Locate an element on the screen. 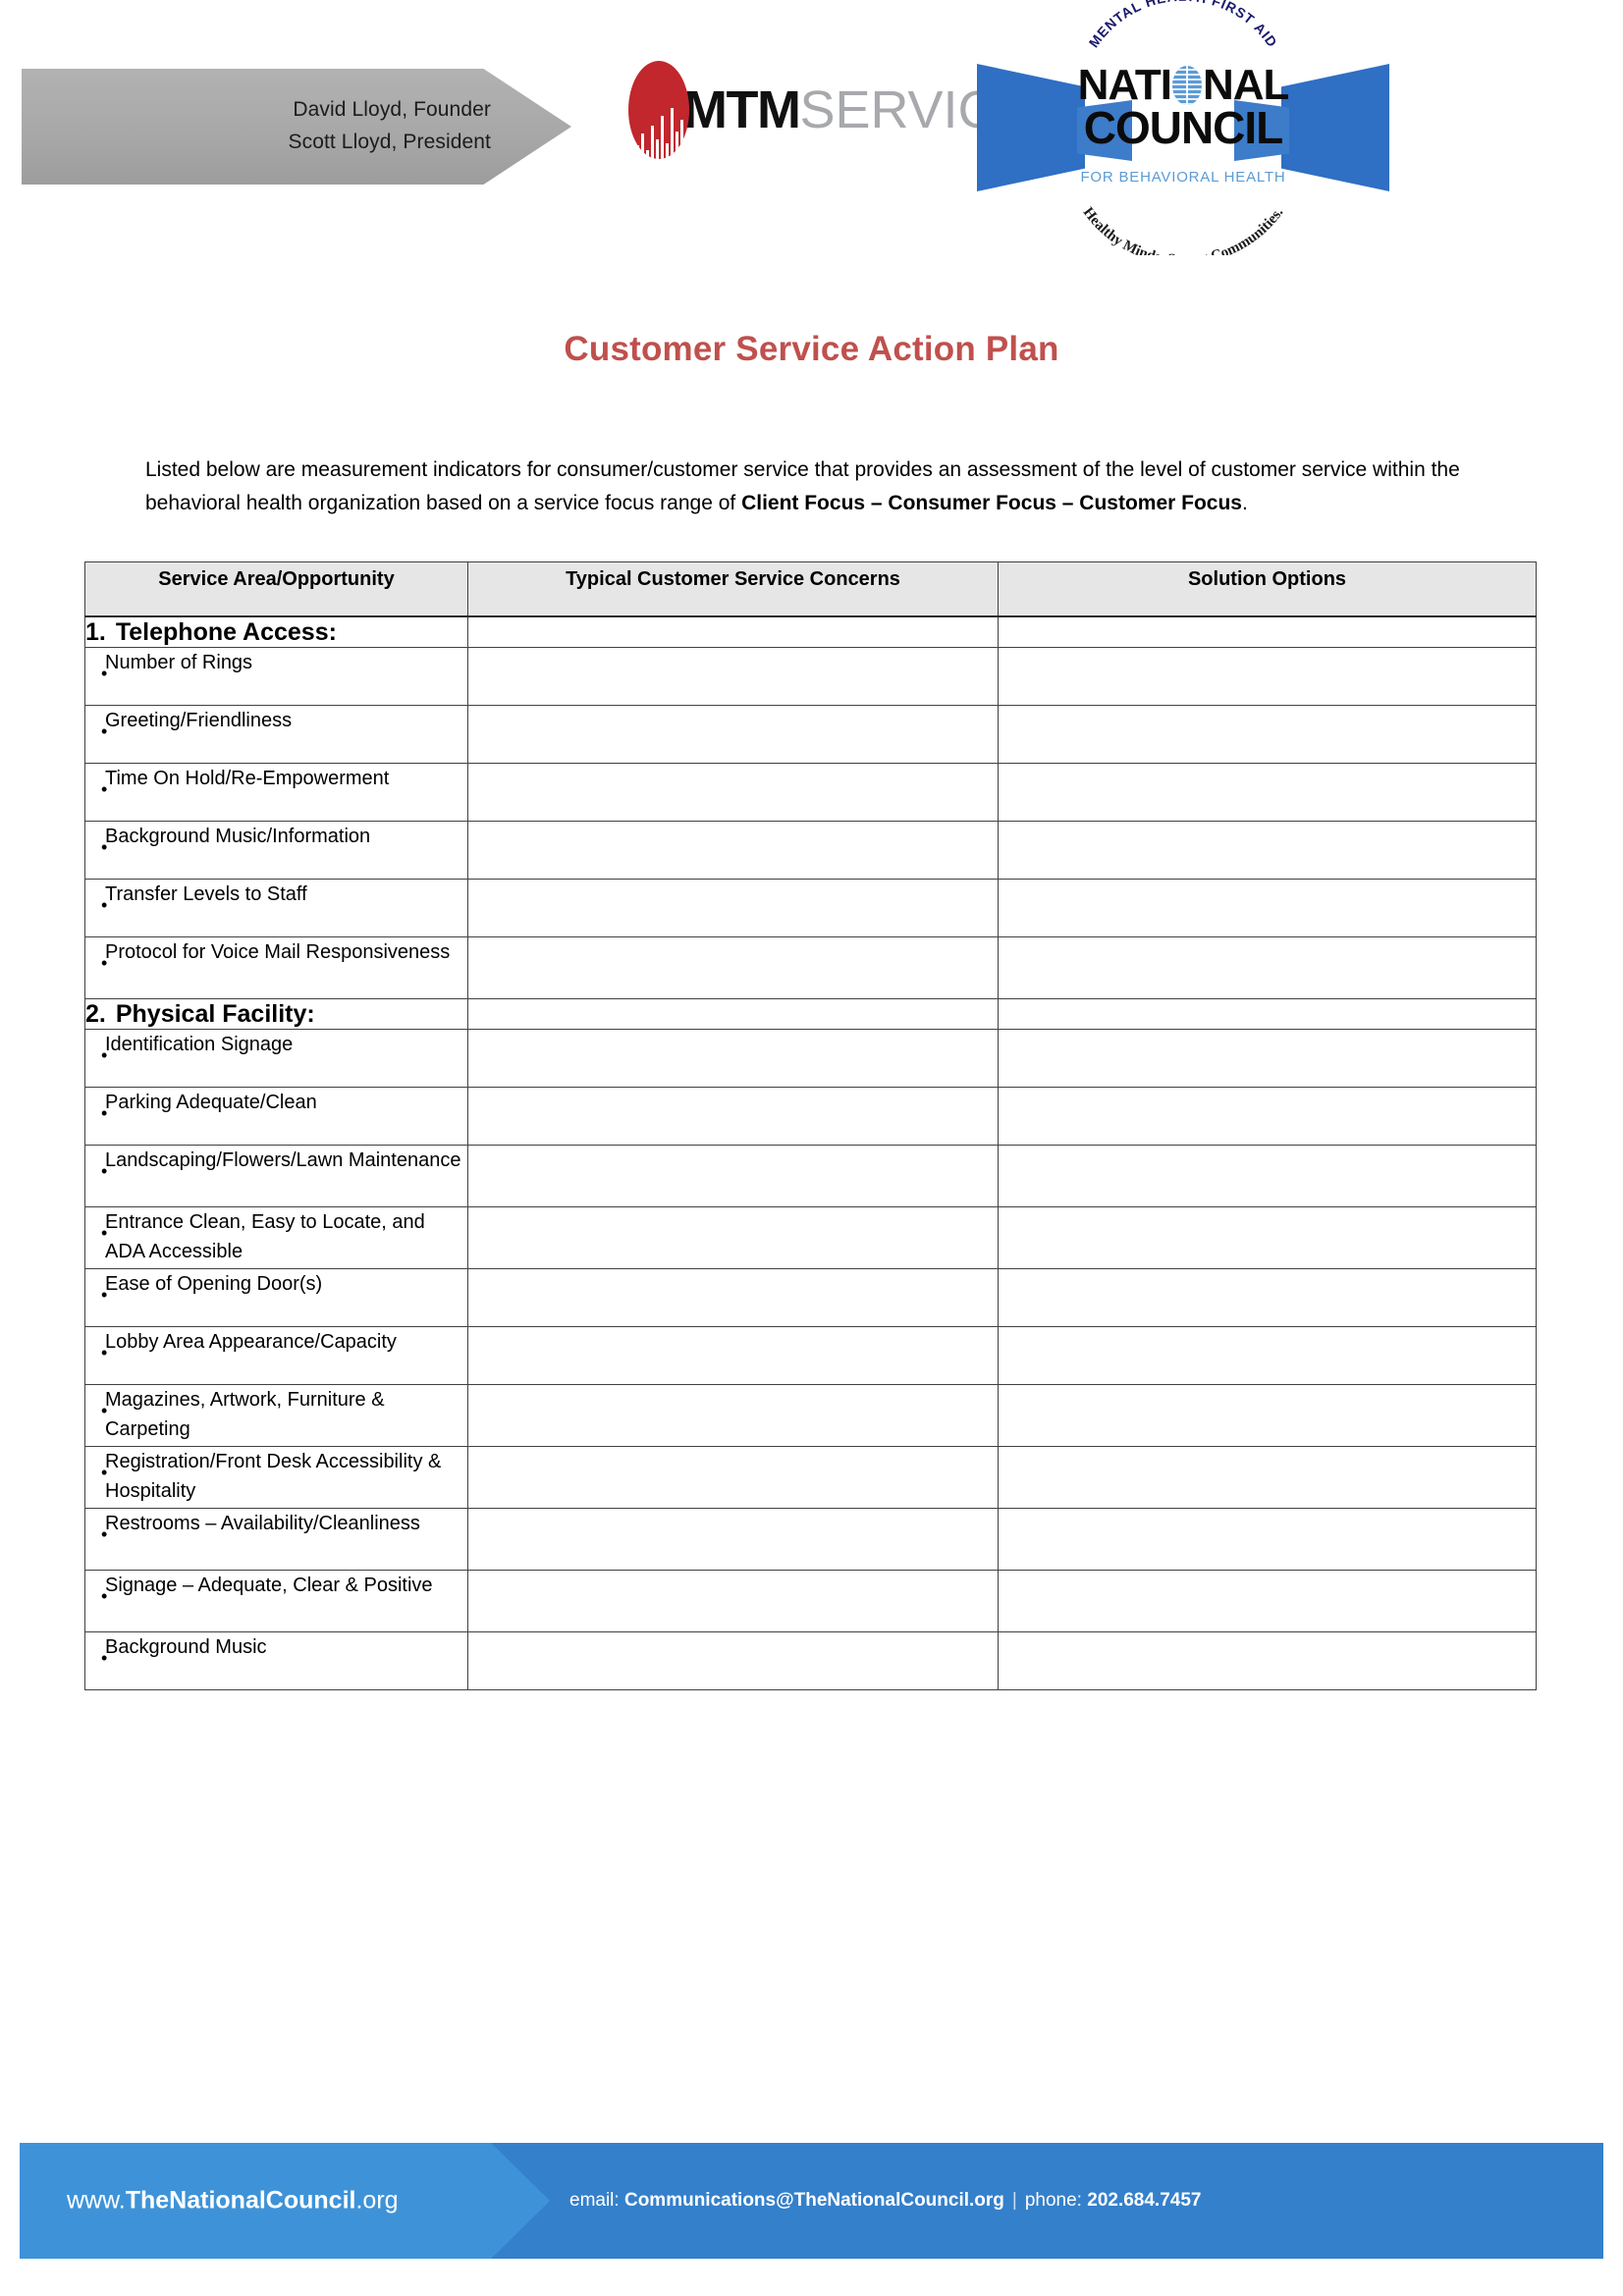 Image resolution: width=1623 pixels, height=2296 pixels. table-section-row: 1. Telephone Access: is located at coordinates (810, 631).